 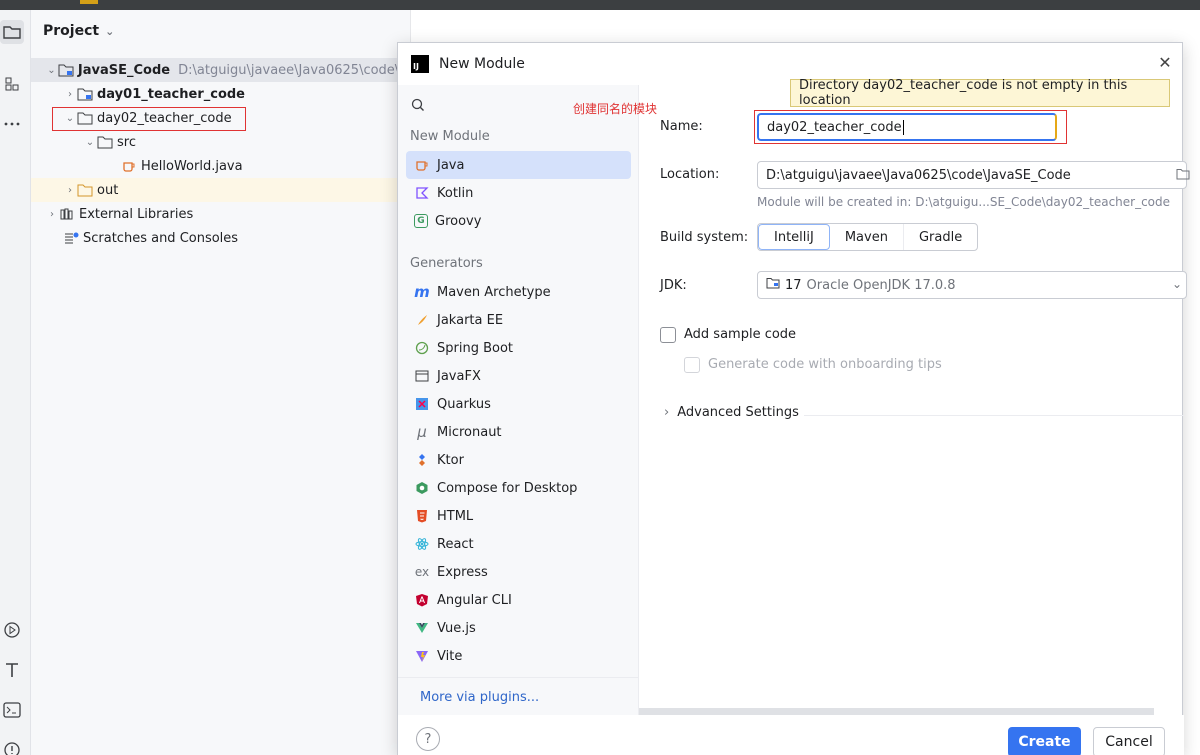 I want to click on excluded-folder-icon, so click(x=85, y=190).